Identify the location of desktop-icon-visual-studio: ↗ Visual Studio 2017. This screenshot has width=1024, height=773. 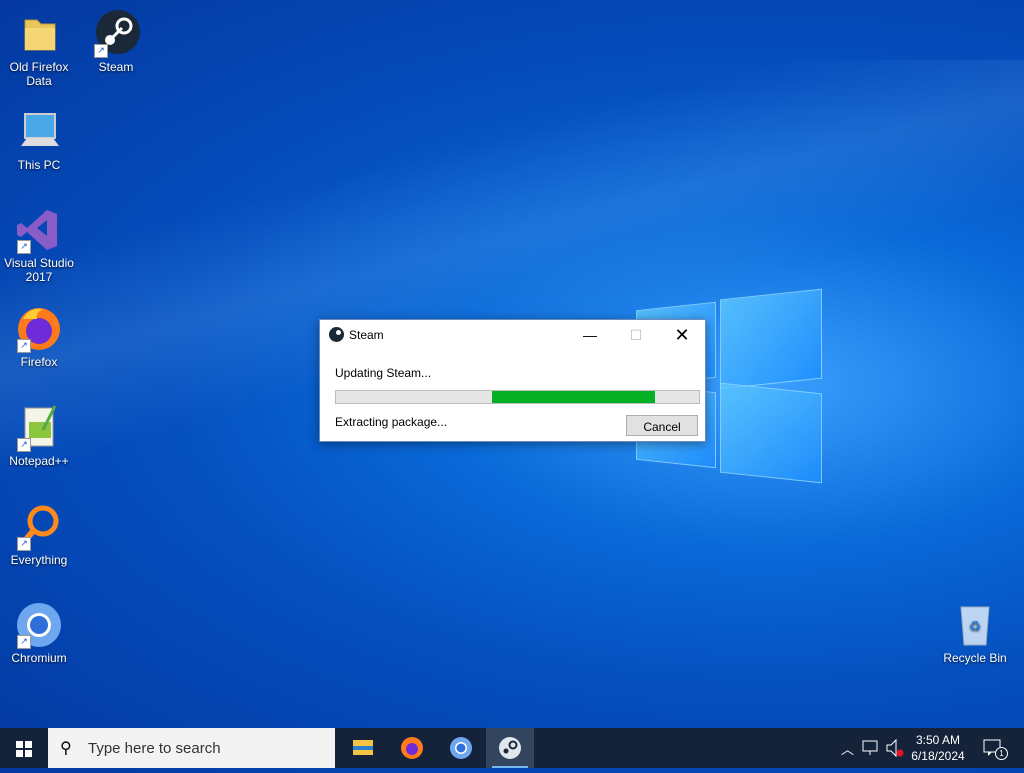
(39, 245).